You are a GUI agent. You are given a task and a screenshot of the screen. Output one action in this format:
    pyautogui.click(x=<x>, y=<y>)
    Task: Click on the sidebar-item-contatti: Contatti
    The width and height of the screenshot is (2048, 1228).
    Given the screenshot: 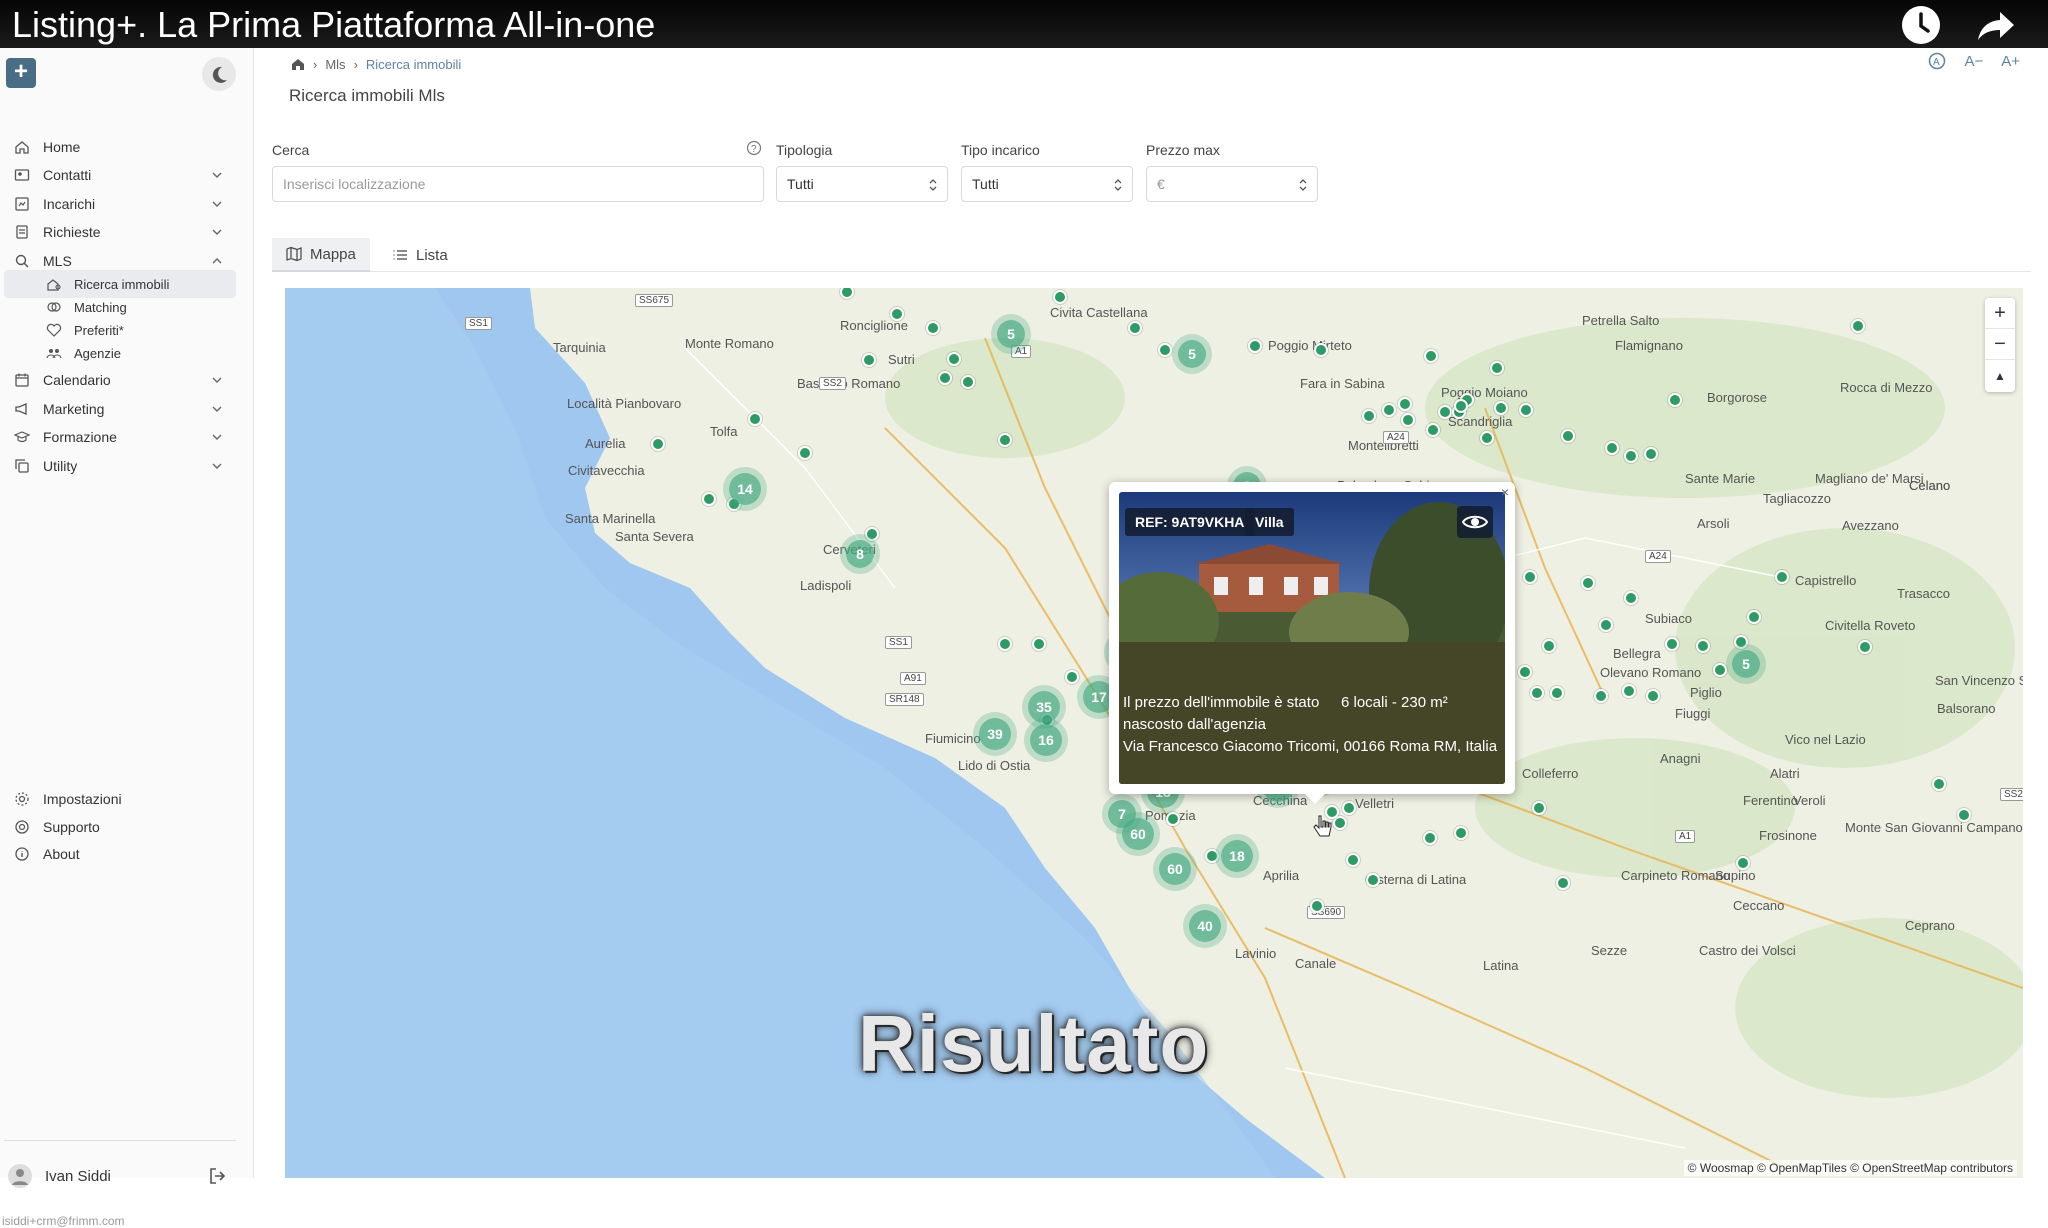 What is the action you would take?
    pyautogui.click(x=127, y=175)
    